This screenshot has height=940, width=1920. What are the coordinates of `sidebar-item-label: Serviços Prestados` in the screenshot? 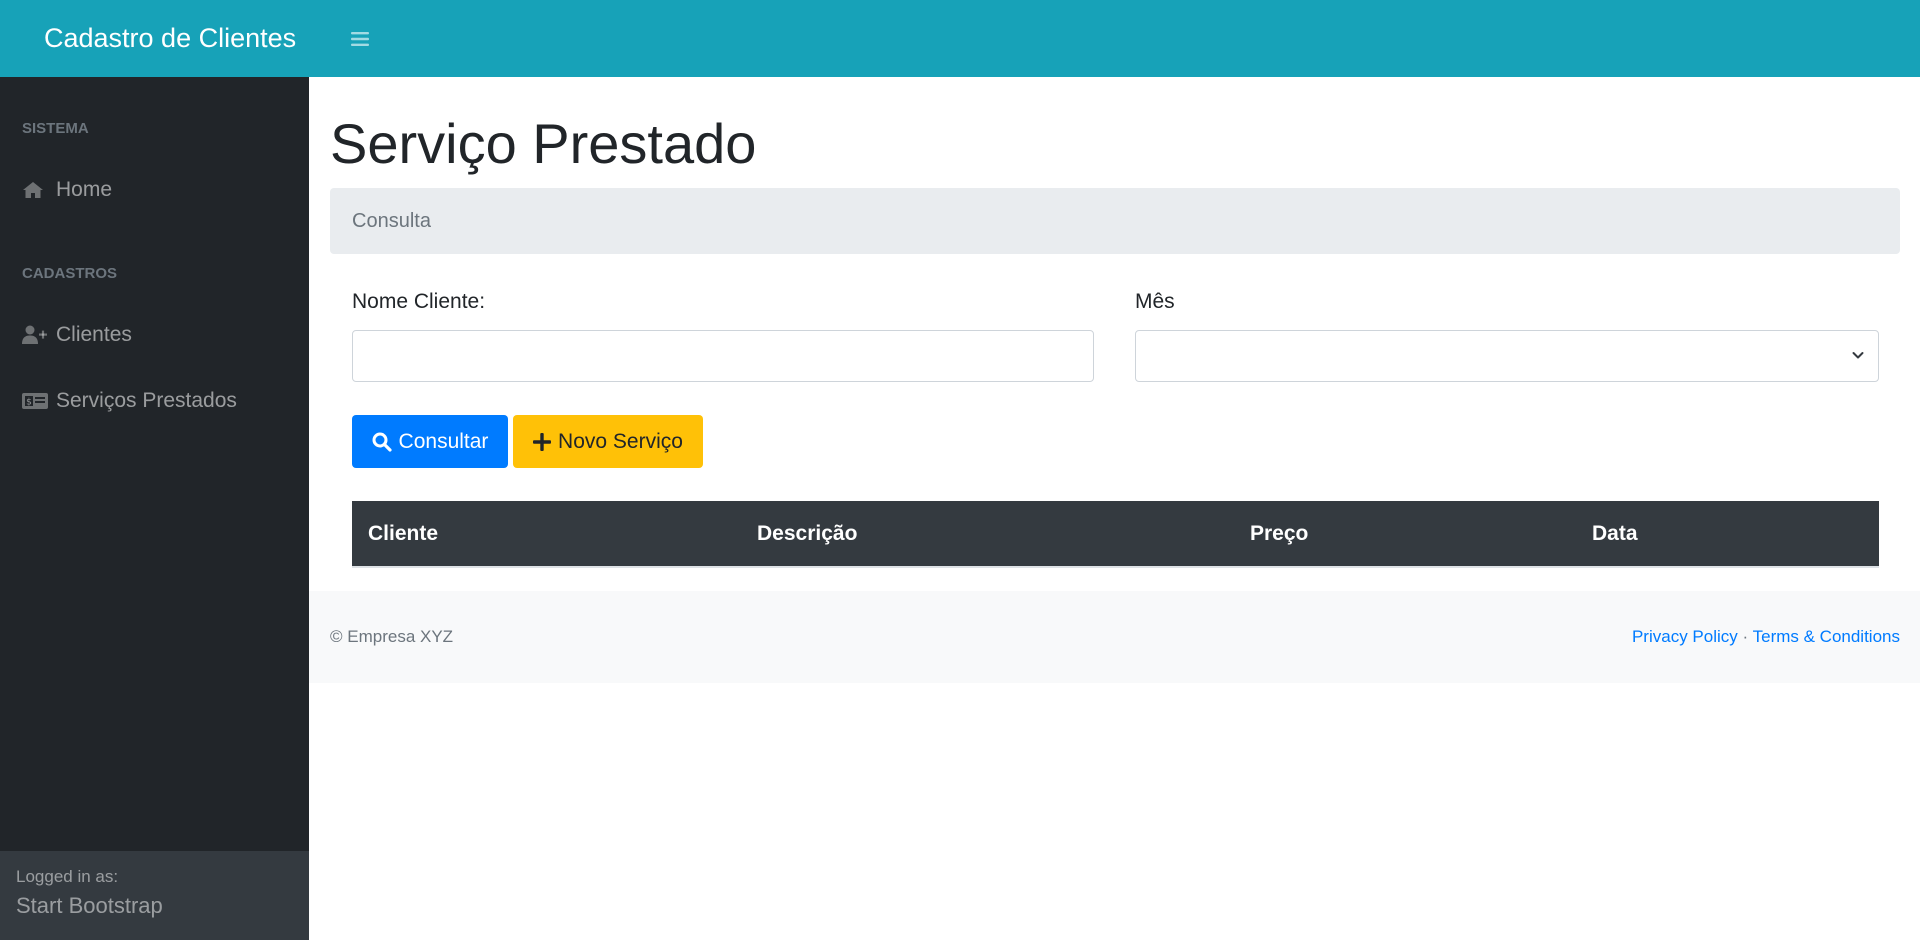 It's located at (146, 400).